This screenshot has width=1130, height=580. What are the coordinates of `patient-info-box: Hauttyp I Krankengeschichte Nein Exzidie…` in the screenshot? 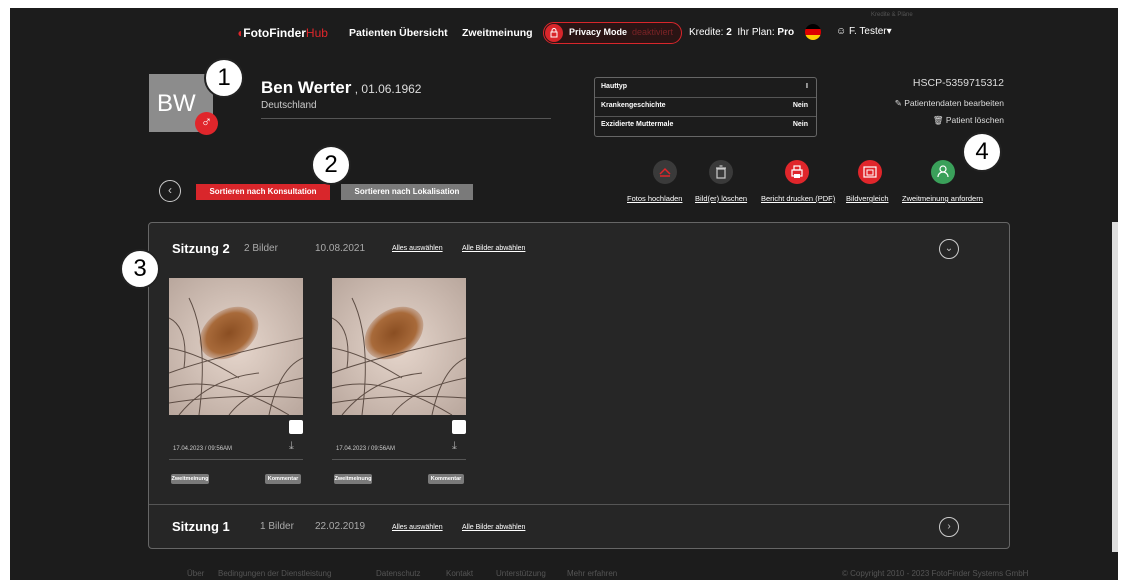 It's located at (705, 107).